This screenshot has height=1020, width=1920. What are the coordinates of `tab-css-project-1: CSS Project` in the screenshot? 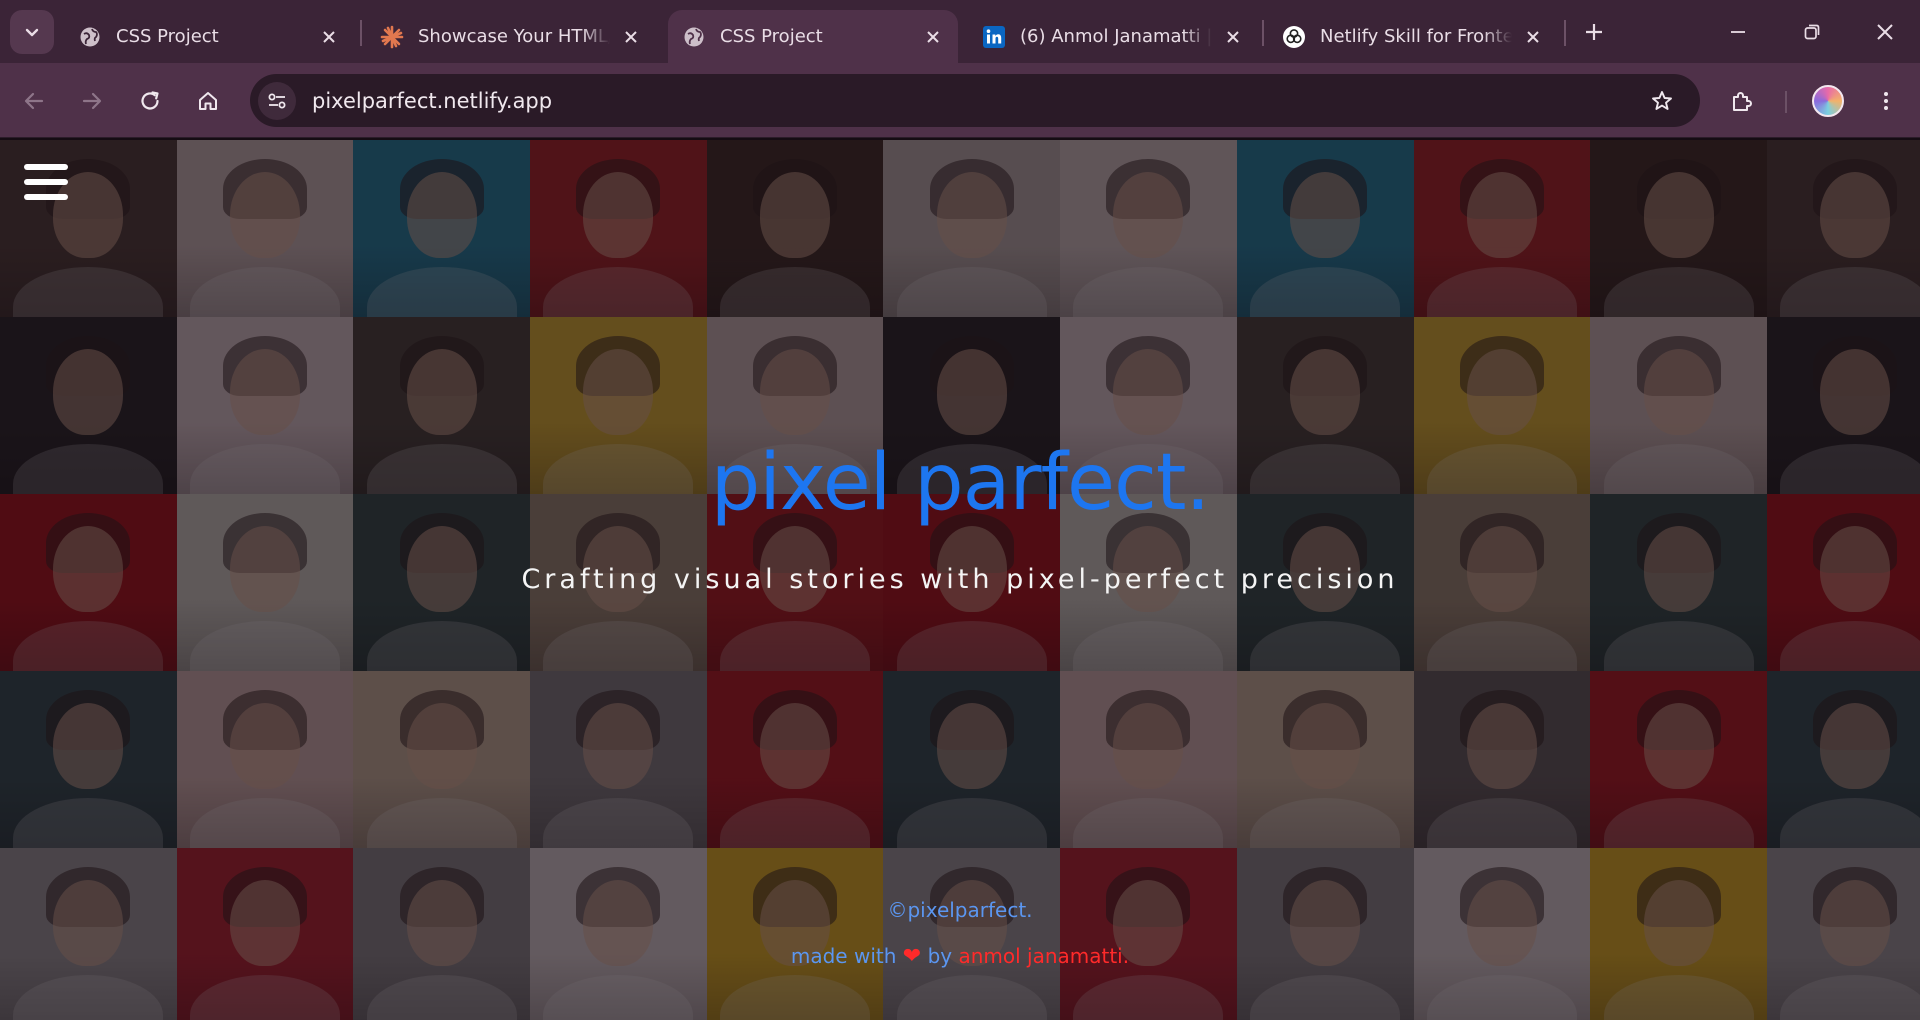 It's located at (209, 36).